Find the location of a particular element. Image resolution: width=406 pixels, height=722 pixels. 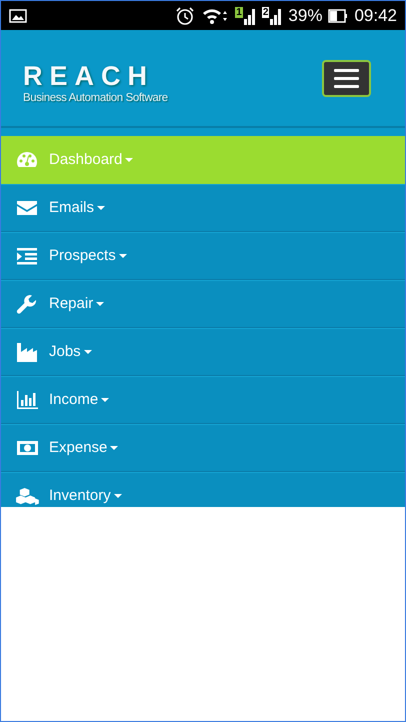

sim-label: 2 is located at coordinates (266, 12).